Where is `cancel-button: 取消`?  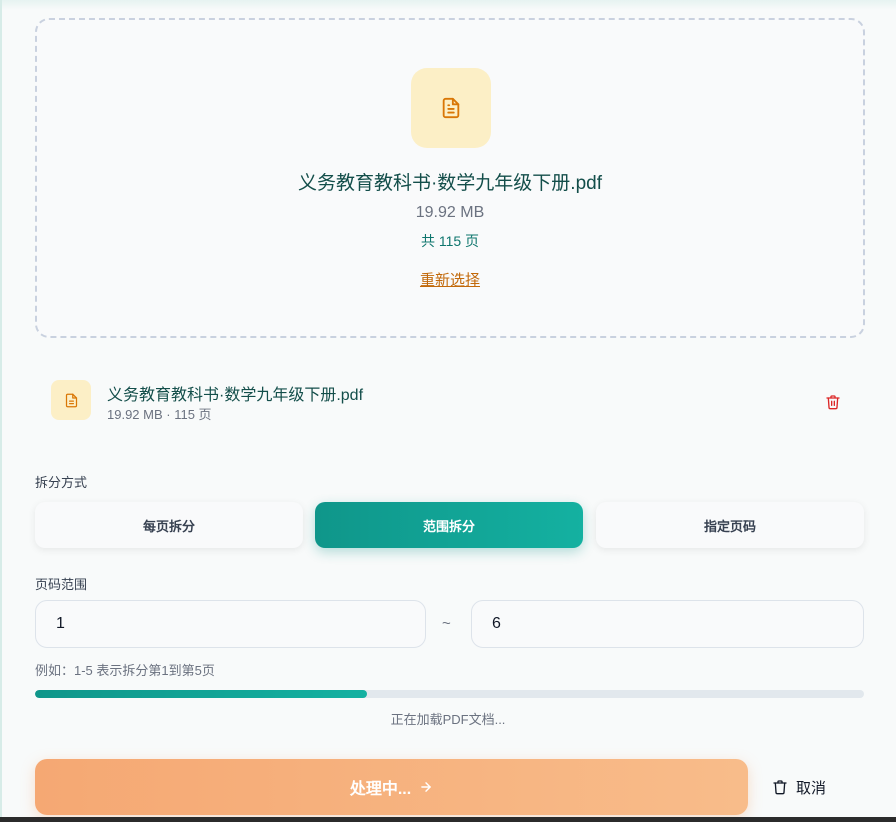
cancel-button: 取消 is located at coordinates (799, 787).